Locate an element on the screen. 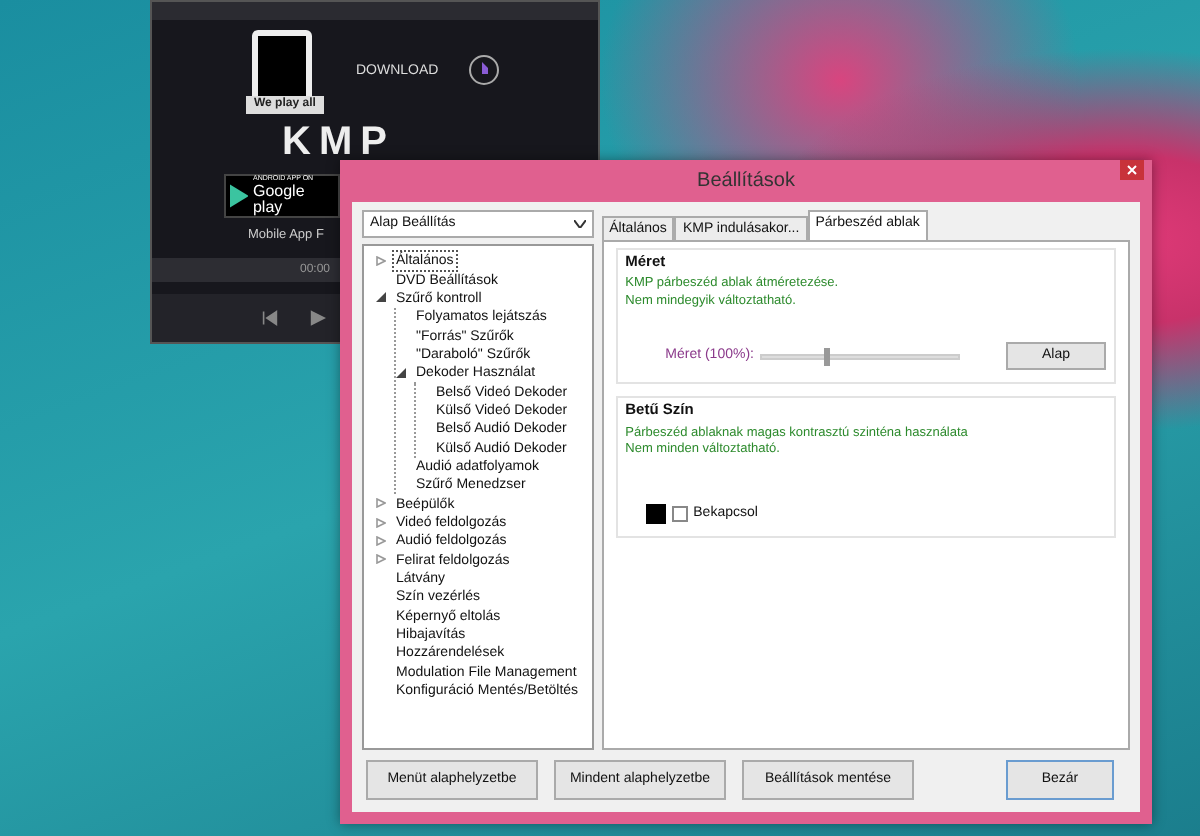  previous-icon is located at coordinates (270, 318).